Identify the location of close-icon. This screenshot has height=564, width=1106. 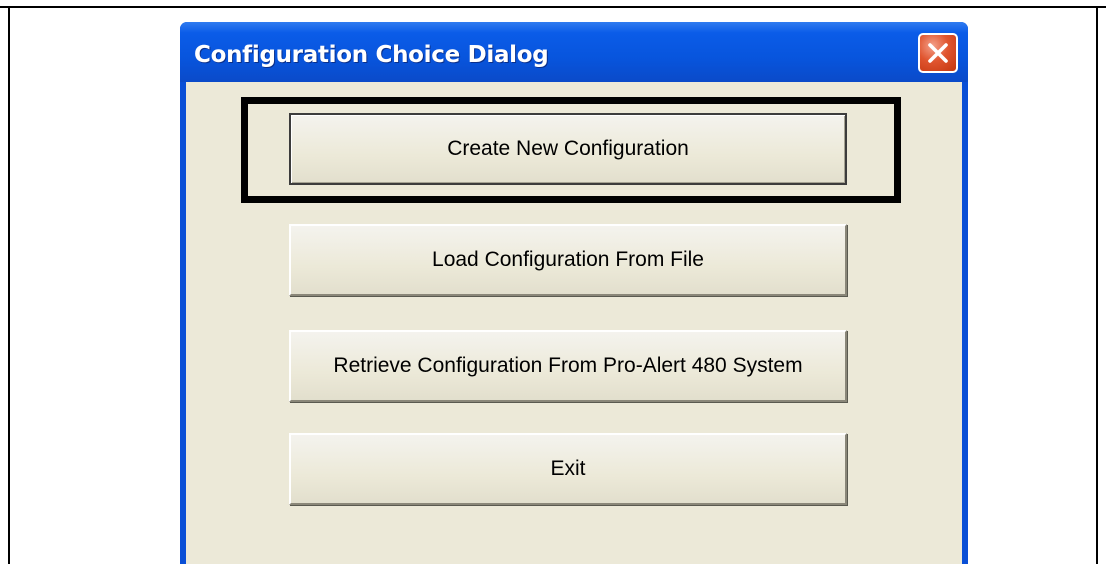
(938, 53).